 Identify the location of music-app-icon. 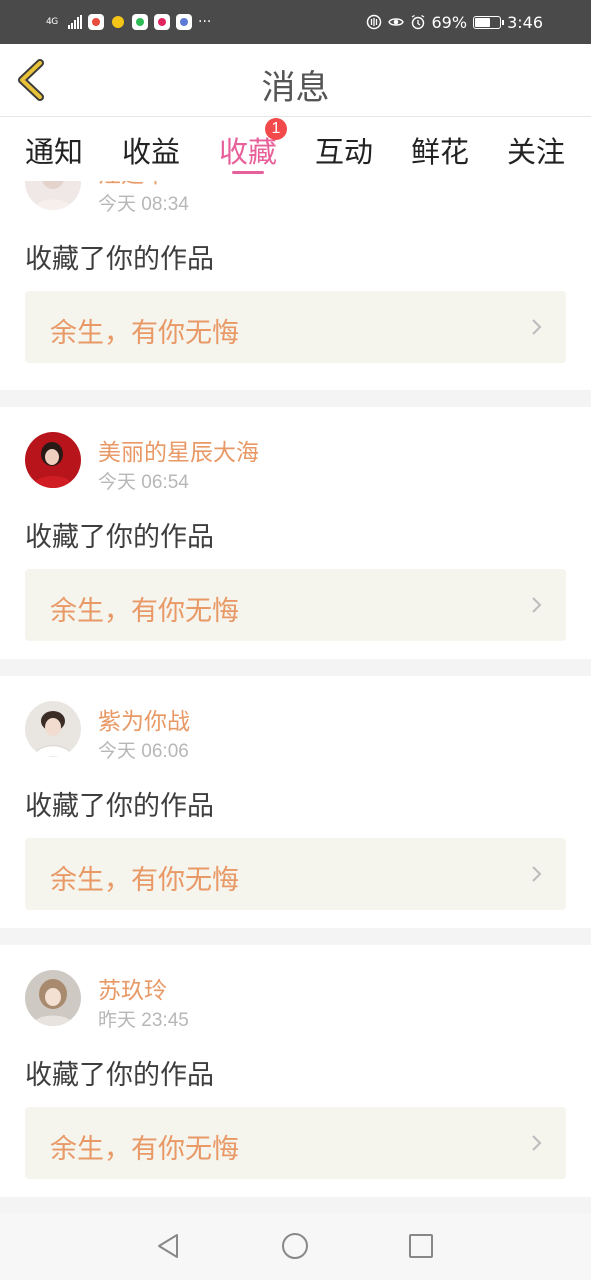
(184, 22).